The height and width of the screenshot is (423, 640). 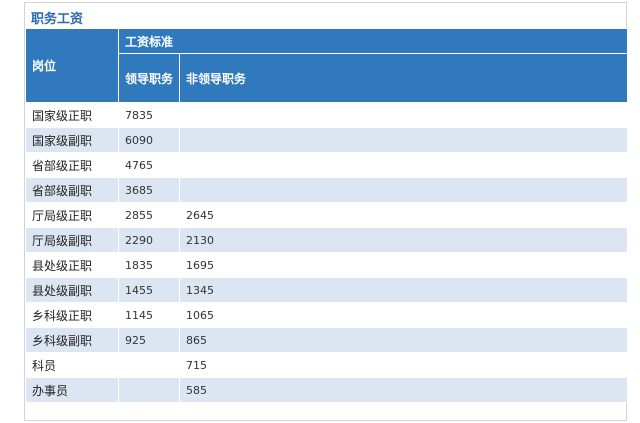 I want to click on cell-leader: 1455, so click(x=149, y=290).